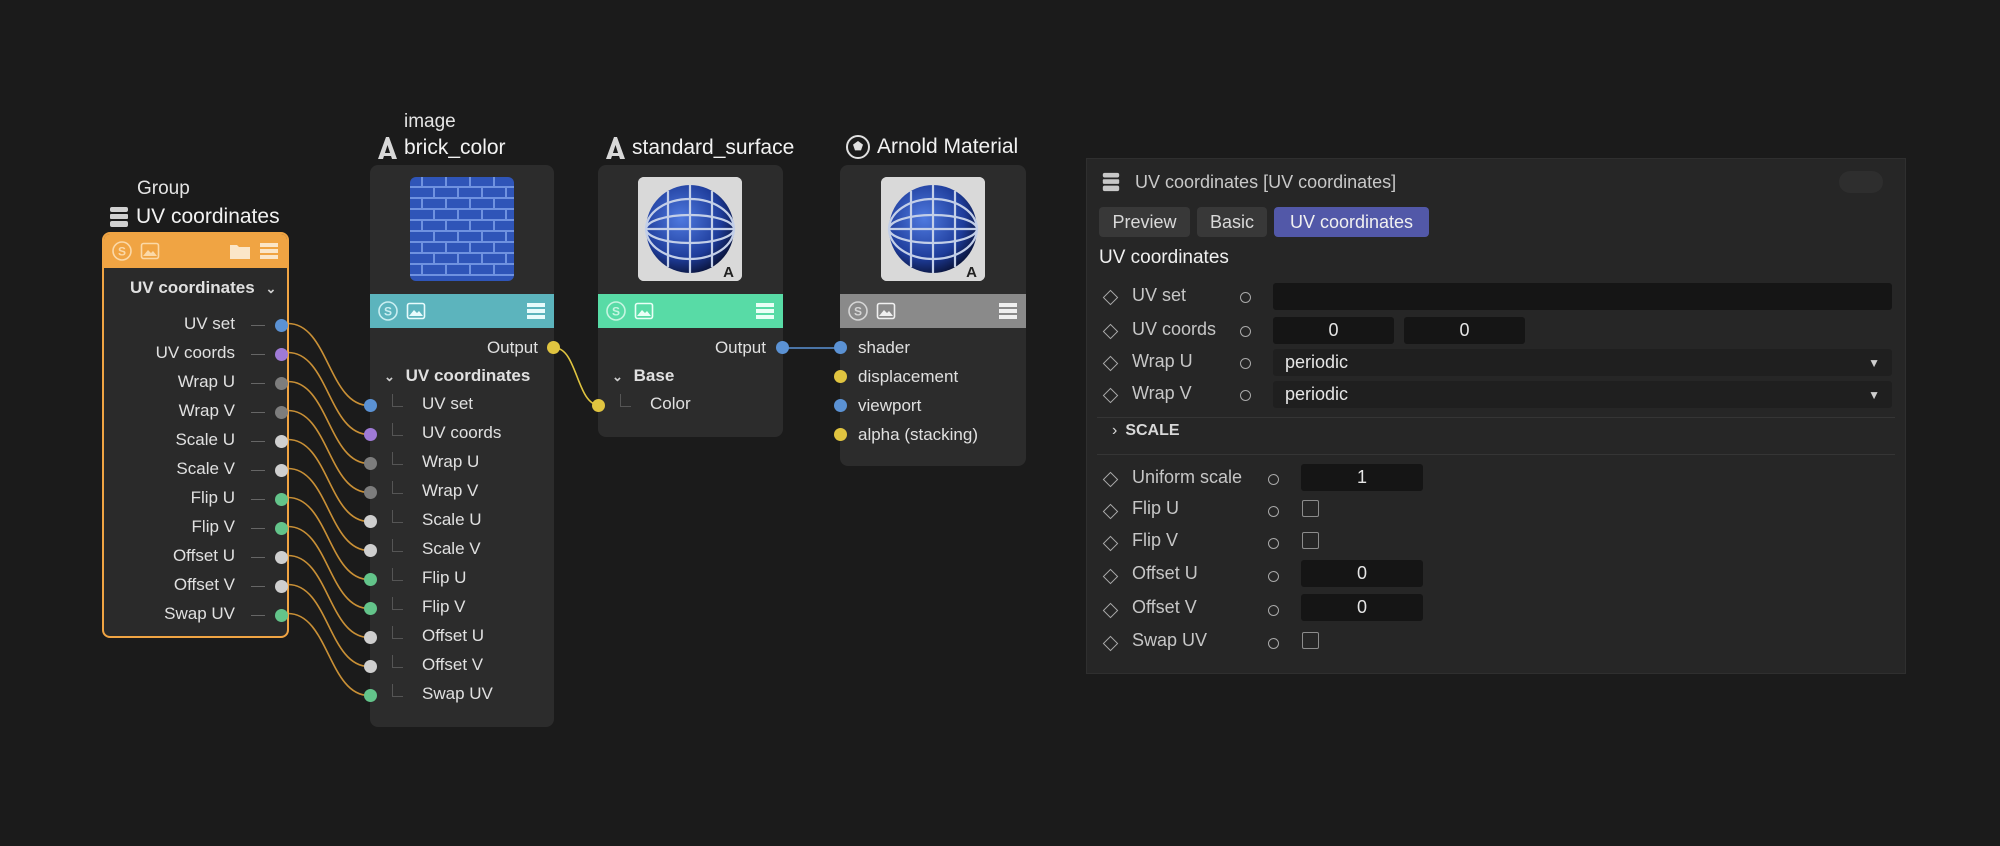 The height and width of the screenshot is (846, 2000). Describe the element at coordinates (1310, 540) in the screenshot. I see `flip-v-checkbox` at that location.